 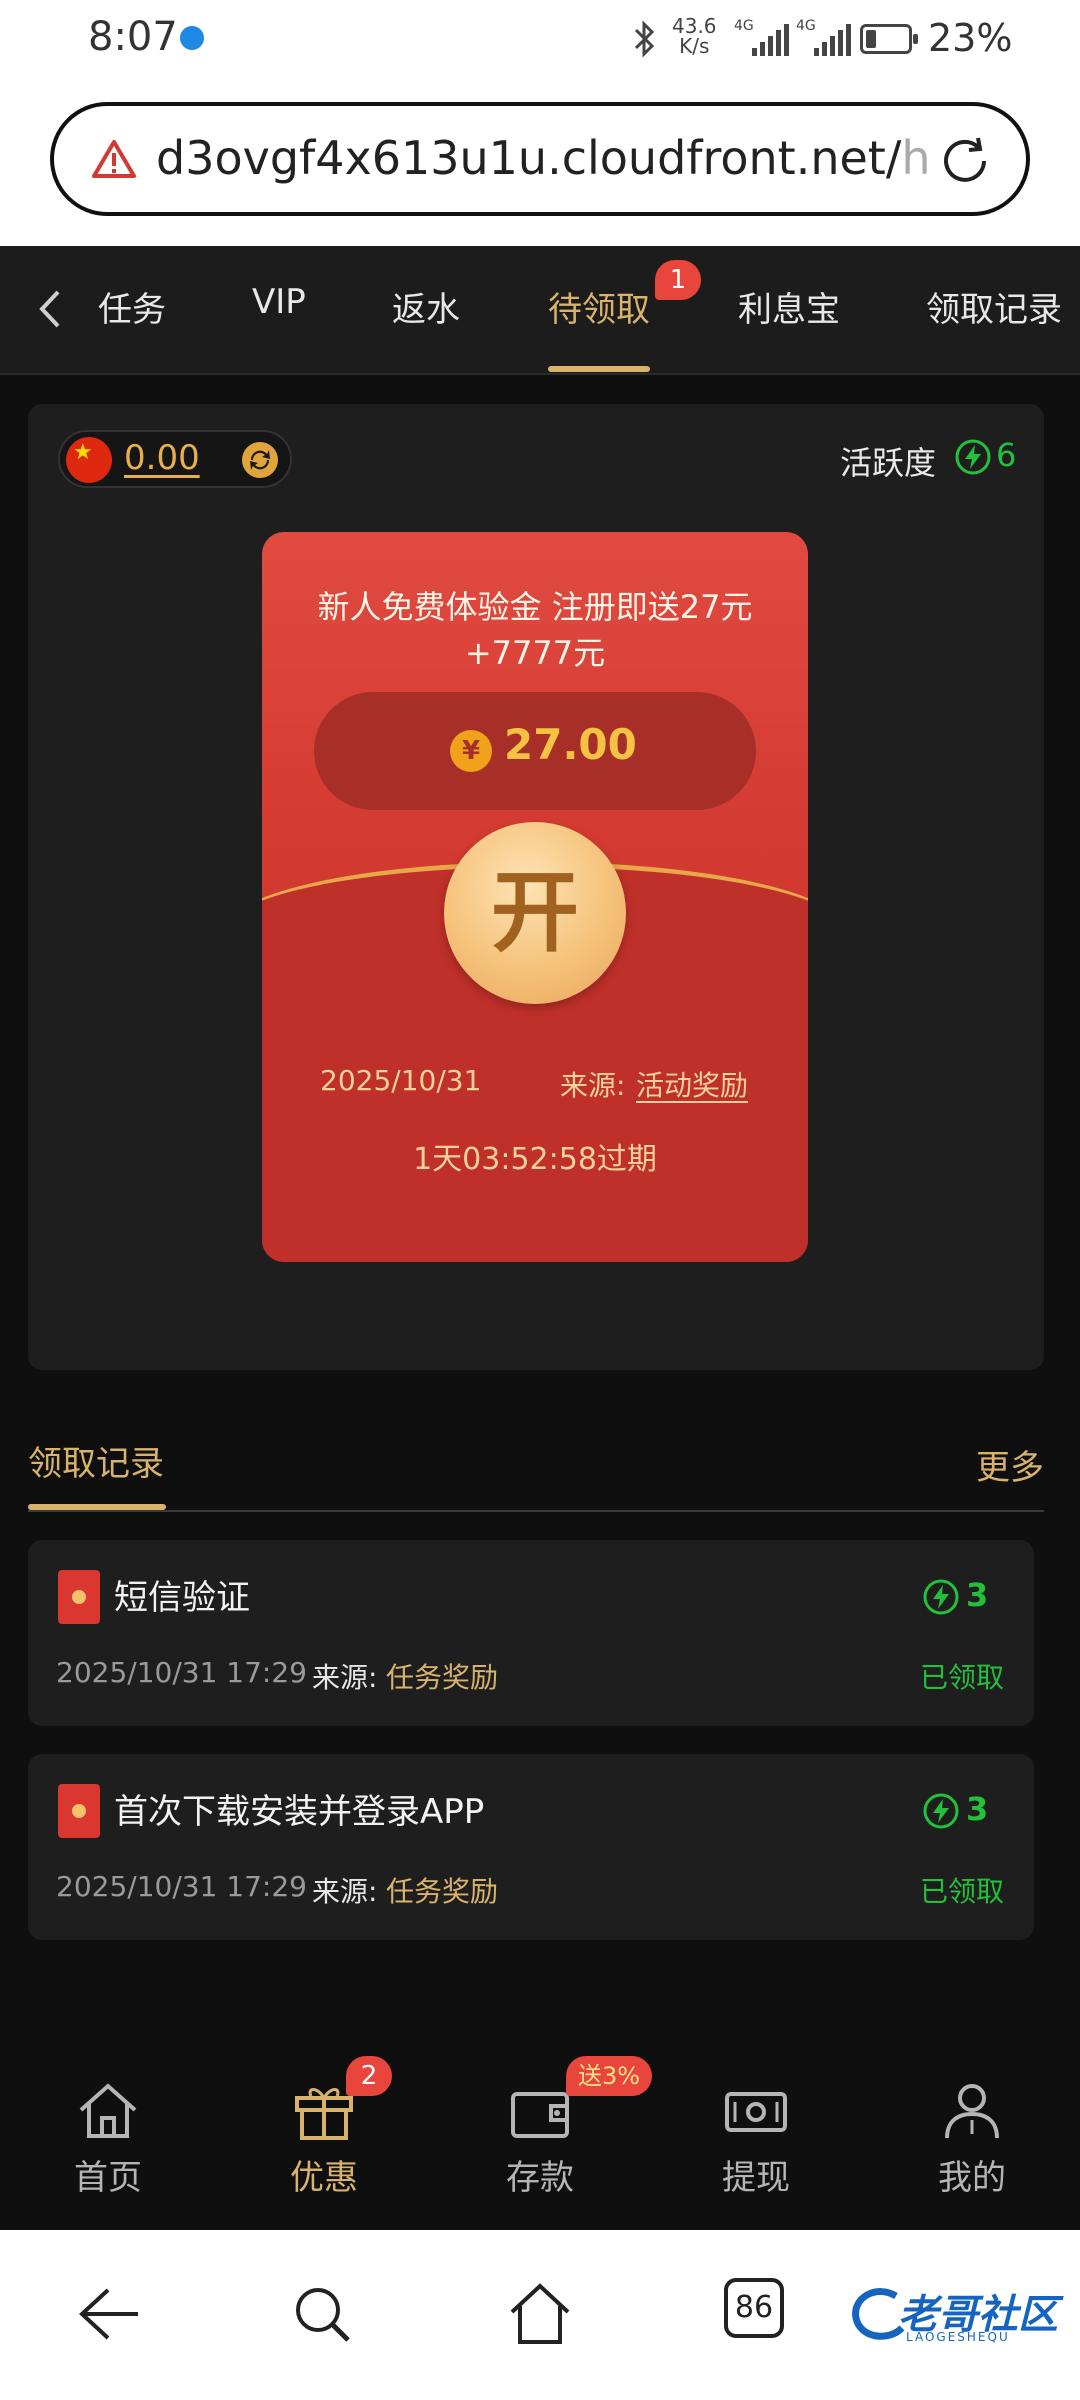 I want to click on nav-profile-label: 我的, so click(x=972, y=2178).